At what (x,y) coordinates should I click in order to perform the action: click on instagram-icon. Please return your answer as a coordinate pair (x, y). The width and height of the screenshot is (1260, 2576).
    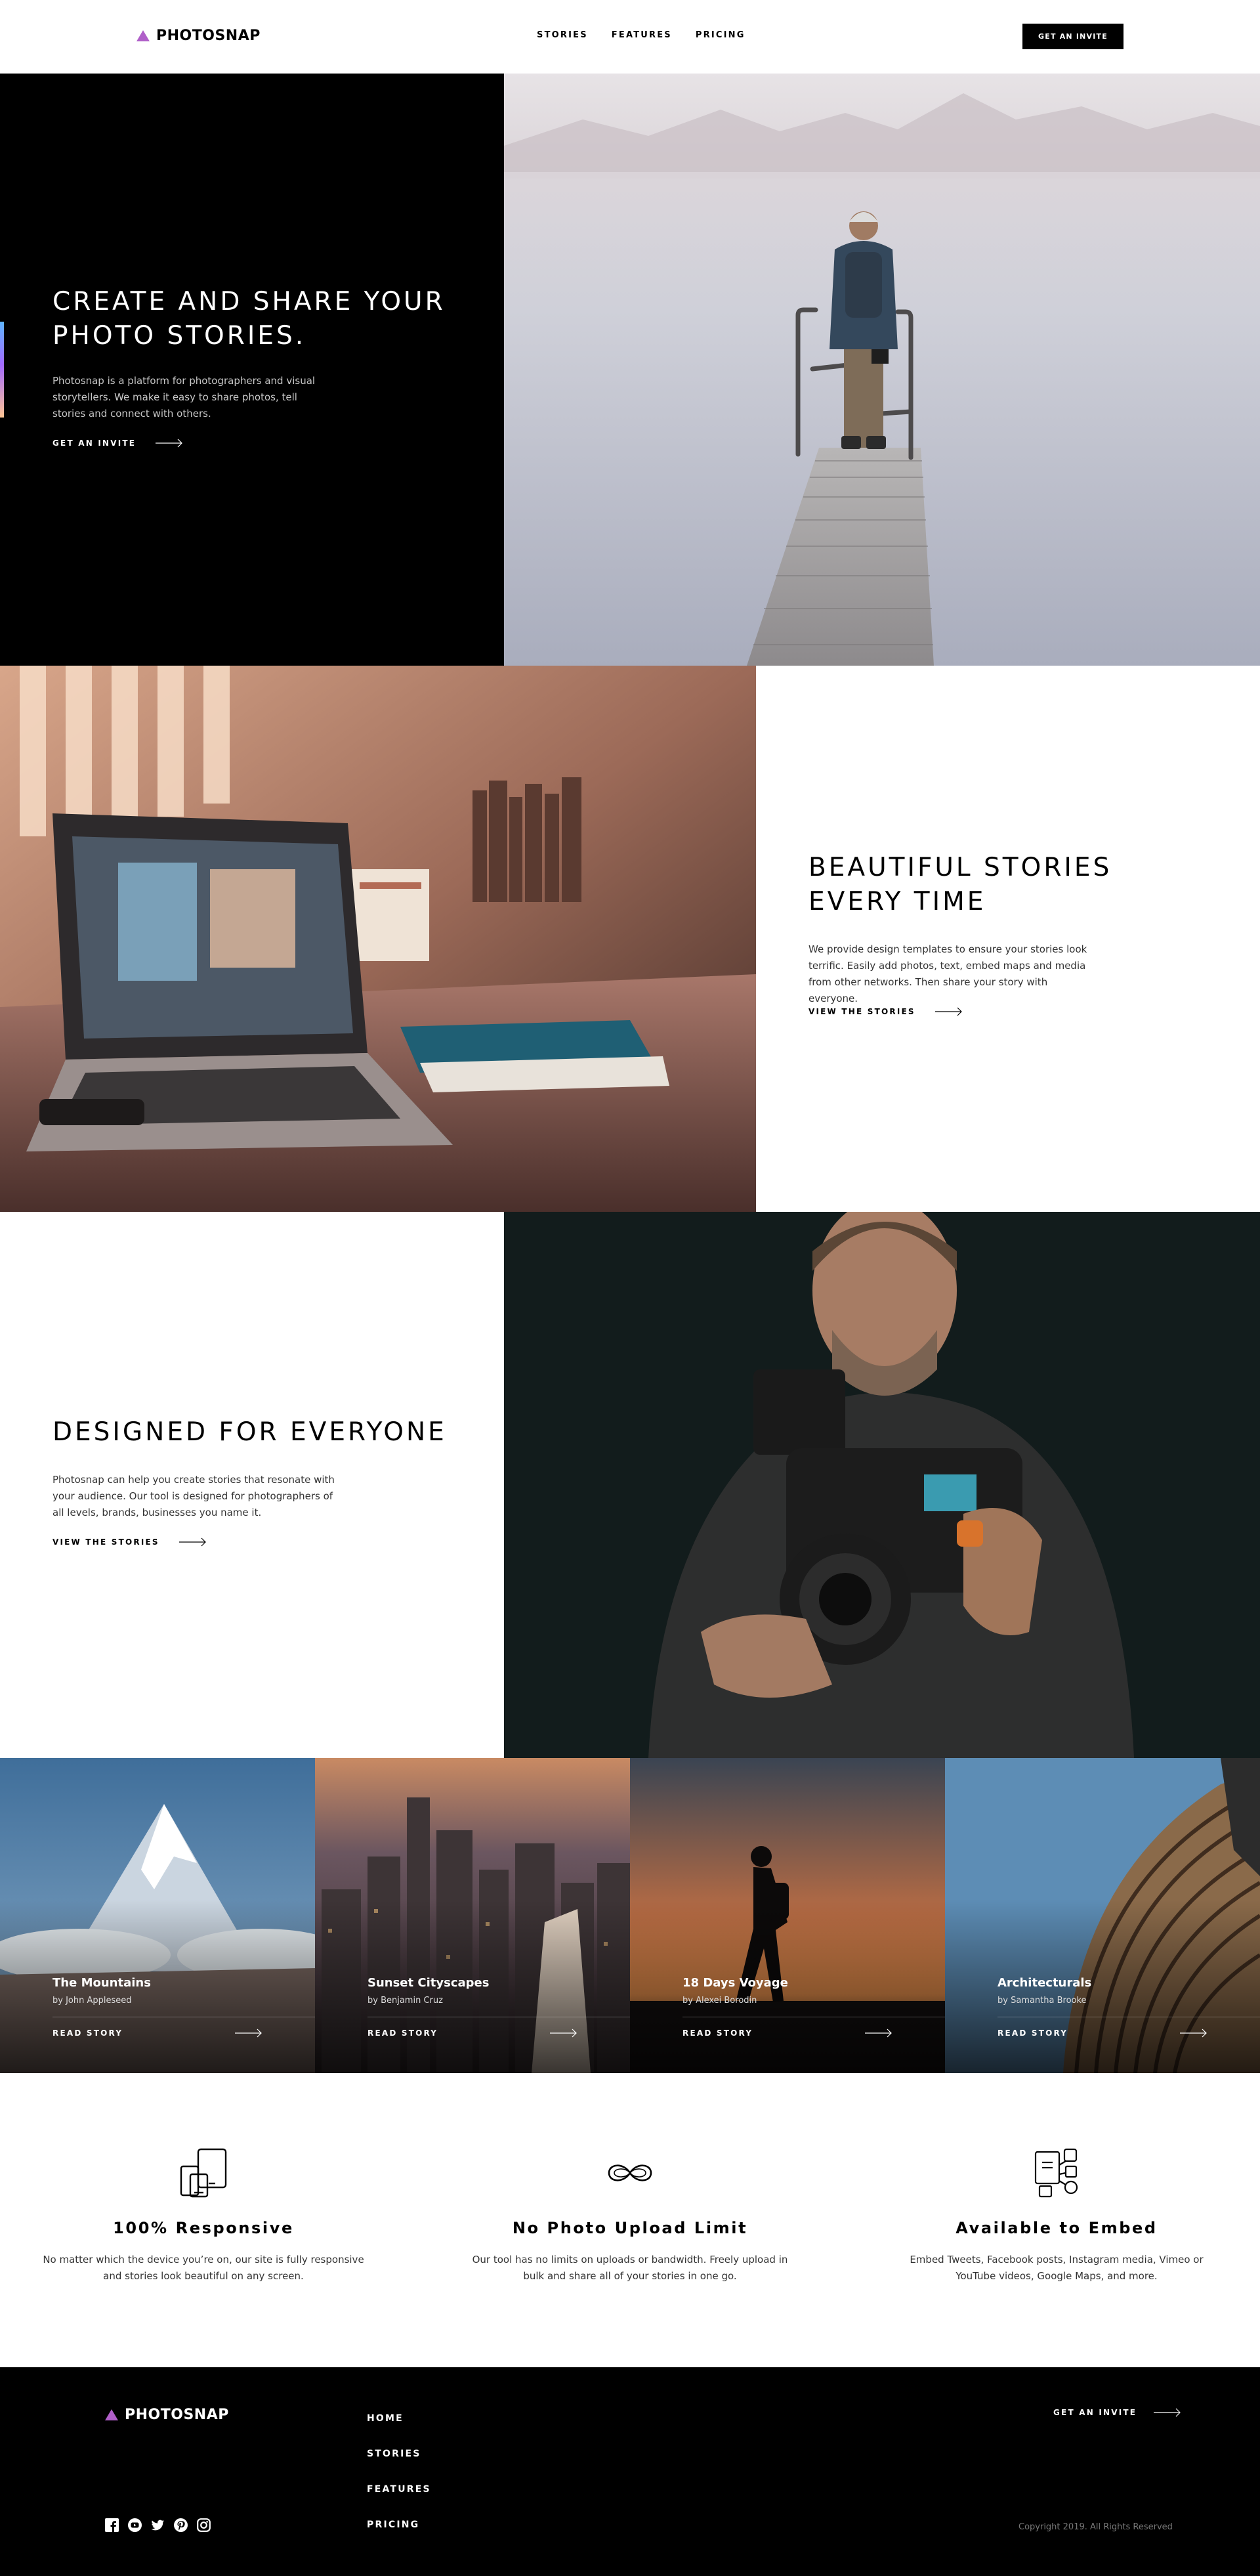
    Looking at the image, I should click on (204, 2525).